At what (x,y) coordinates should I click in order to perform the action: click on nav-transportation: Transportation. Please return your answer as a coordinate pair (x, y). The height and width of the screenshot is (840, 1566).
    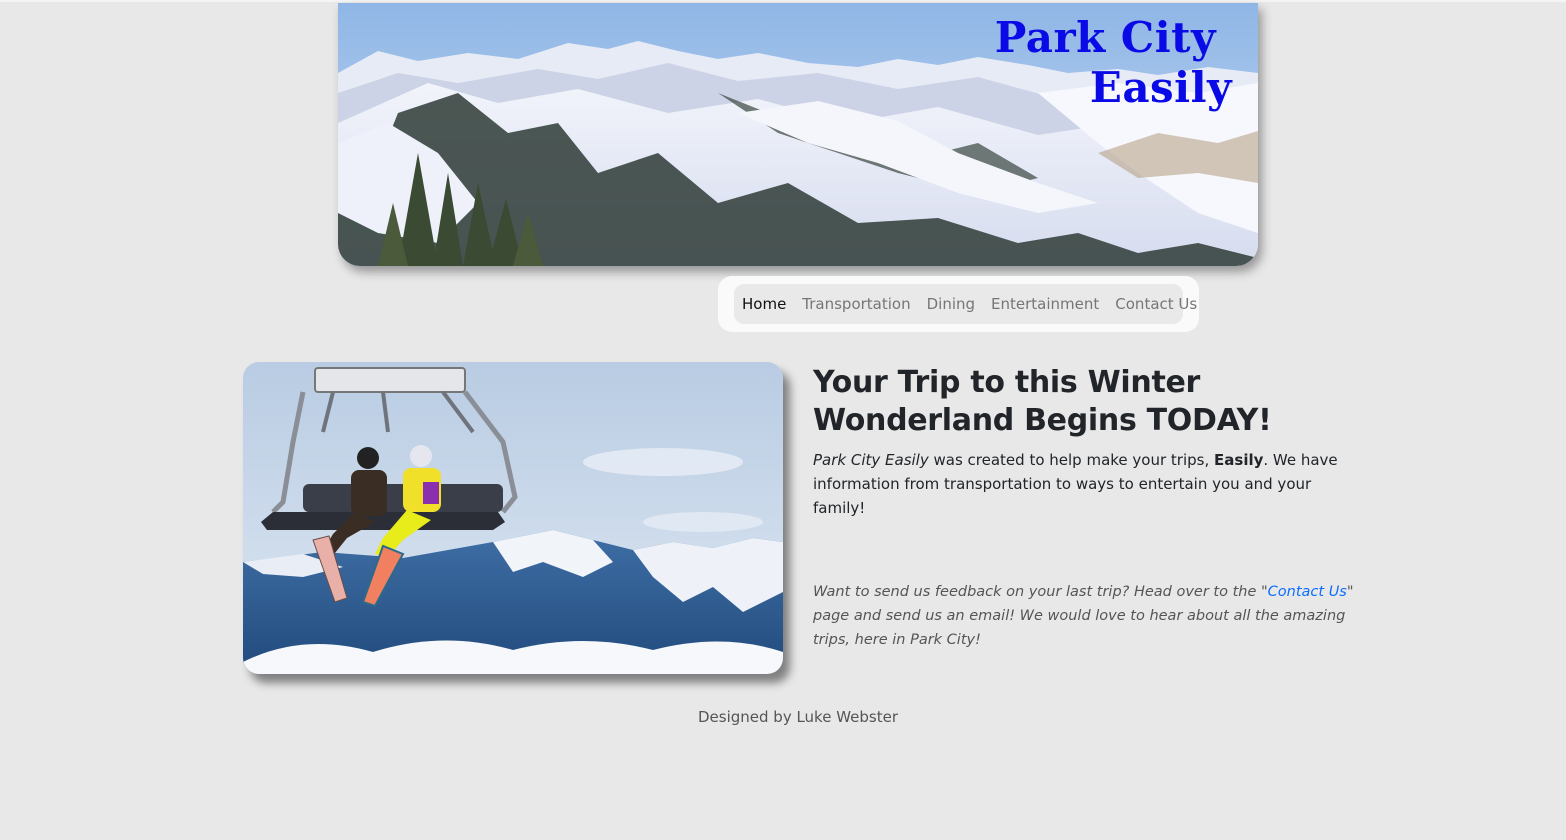
    Looking at the image, I should click on (856, 304).